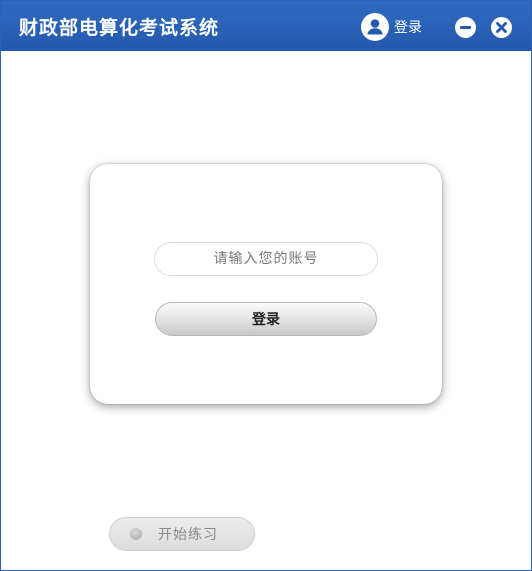  What do you see at coordinates (266, 319) in the screenshot?
I see `login-button: 登录` at bounding box center [266, 319].